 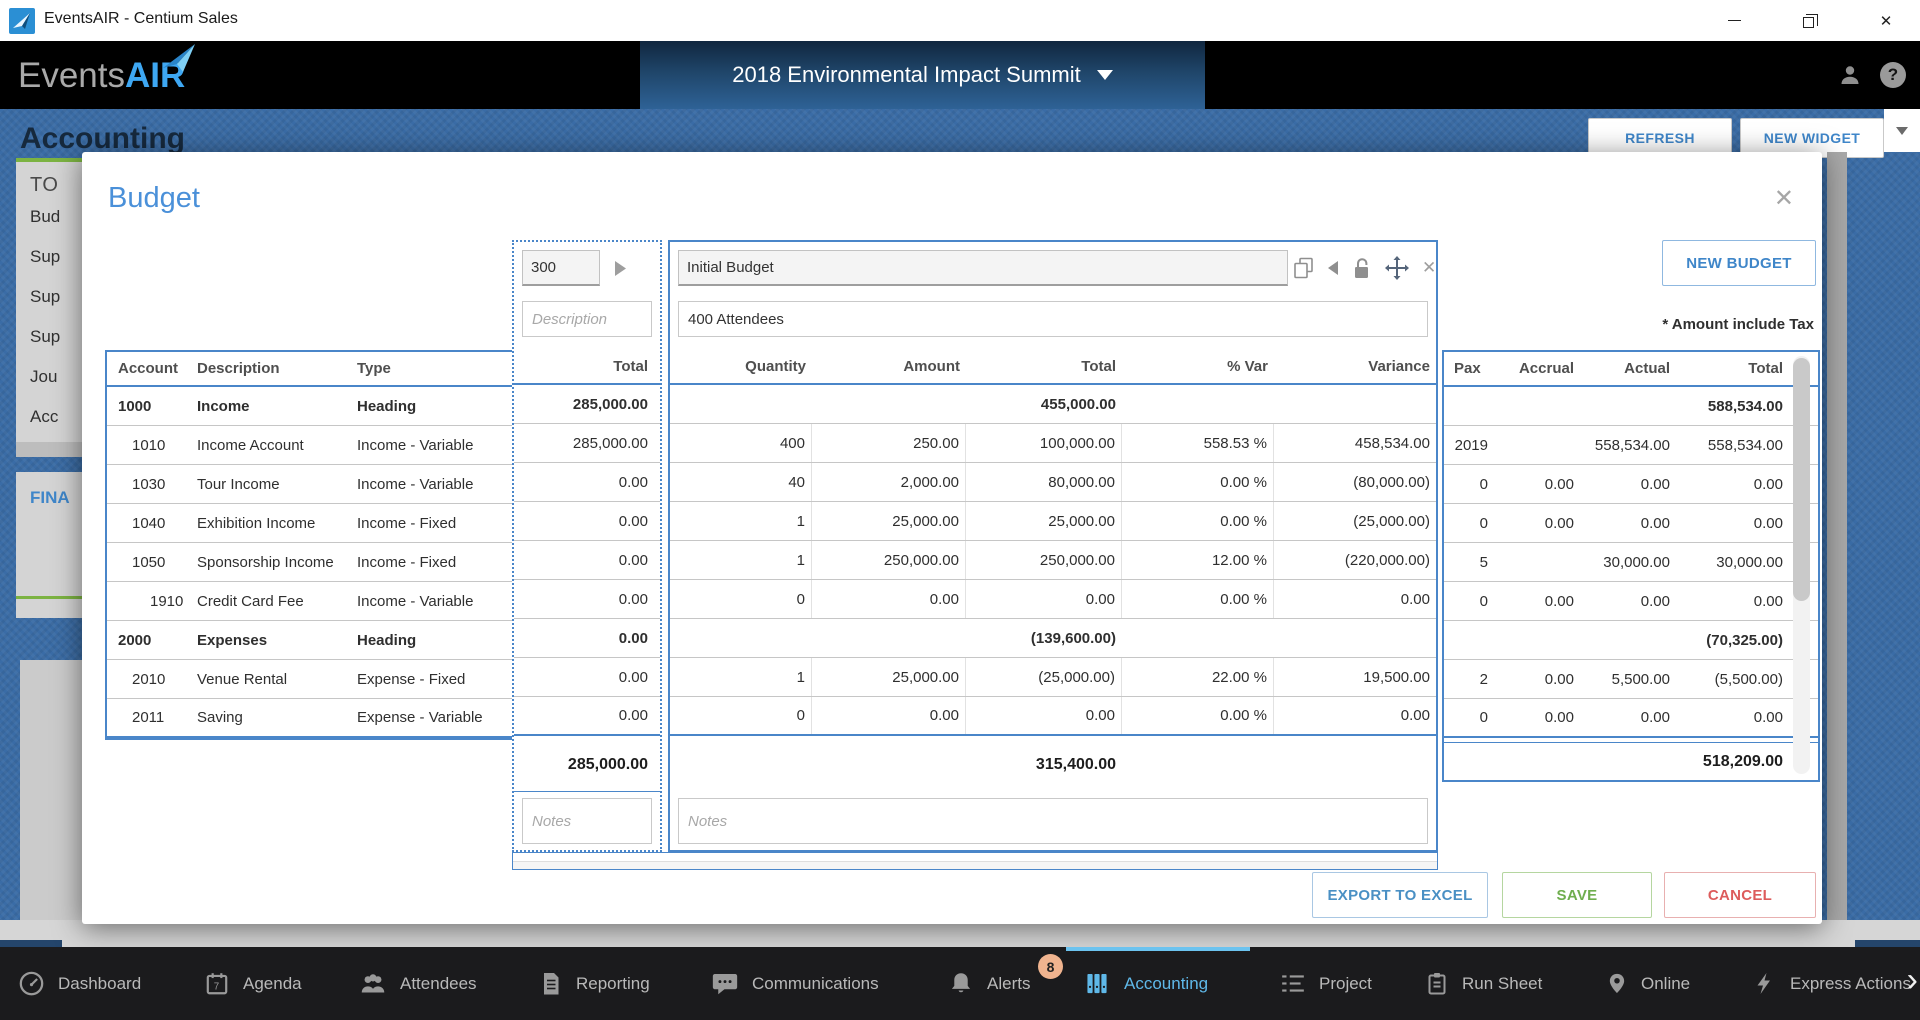 I want to click on cell-type: Income - Fixed, so click(x=426, y=523).